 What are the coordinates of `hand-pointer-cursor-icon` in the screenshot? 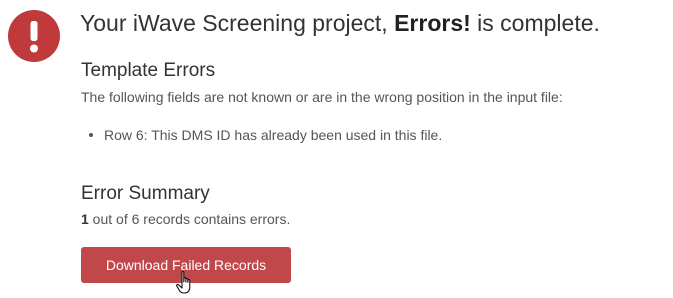 It's located at (186, 283).